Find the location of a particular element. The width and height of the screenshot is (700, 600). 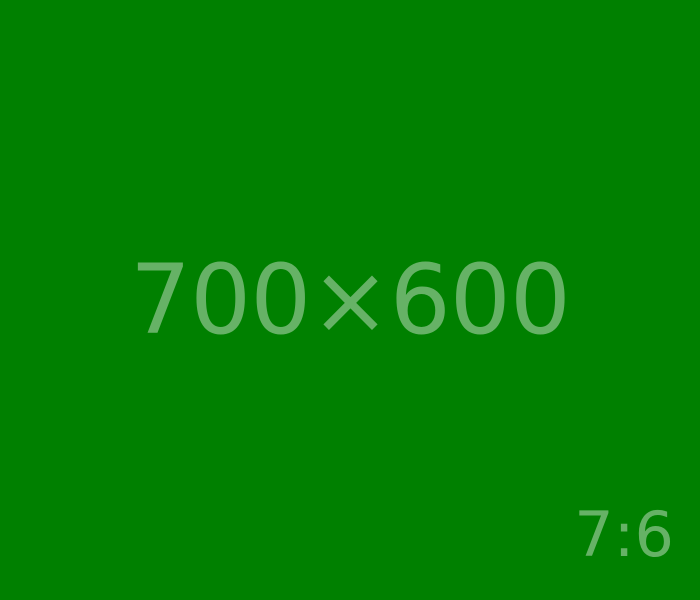

dimensions-label: 700×600 is located at coordinates (350, 300).